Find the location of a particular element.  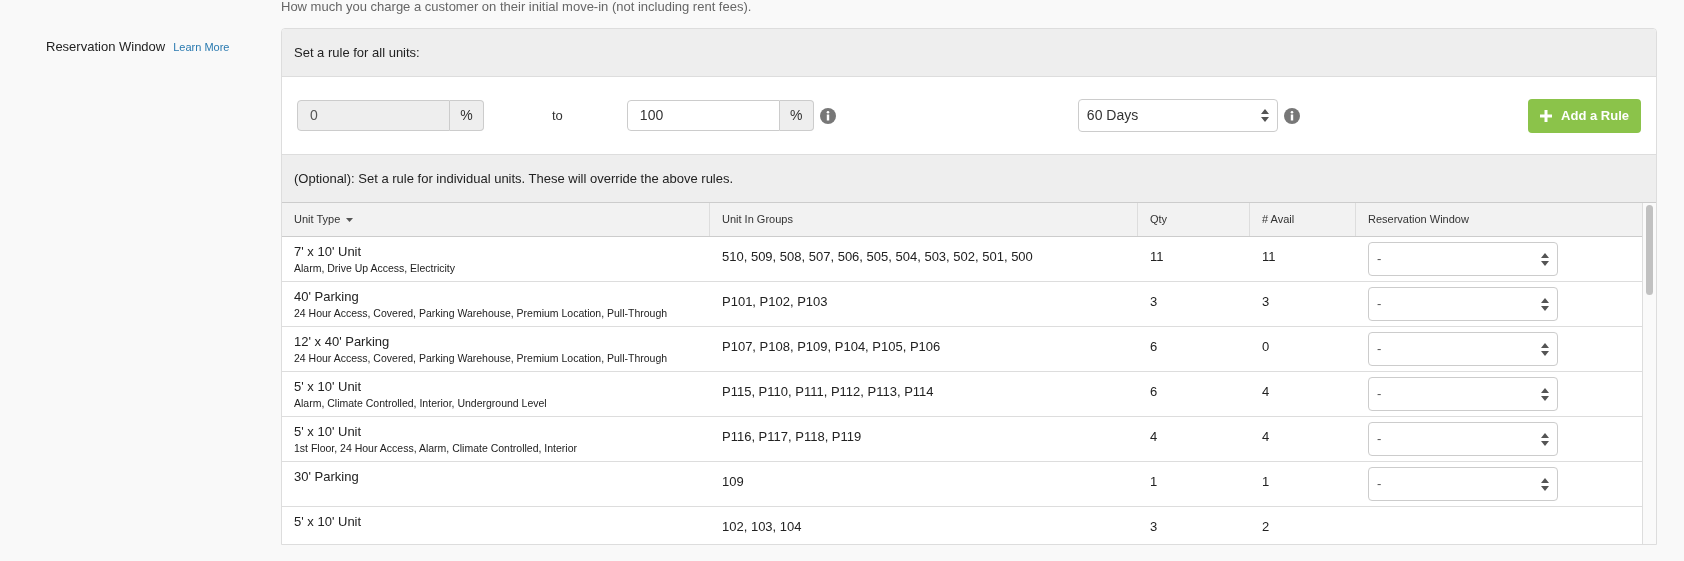

unit-type-name: 30' Parking is located at coordinates (327, 476).